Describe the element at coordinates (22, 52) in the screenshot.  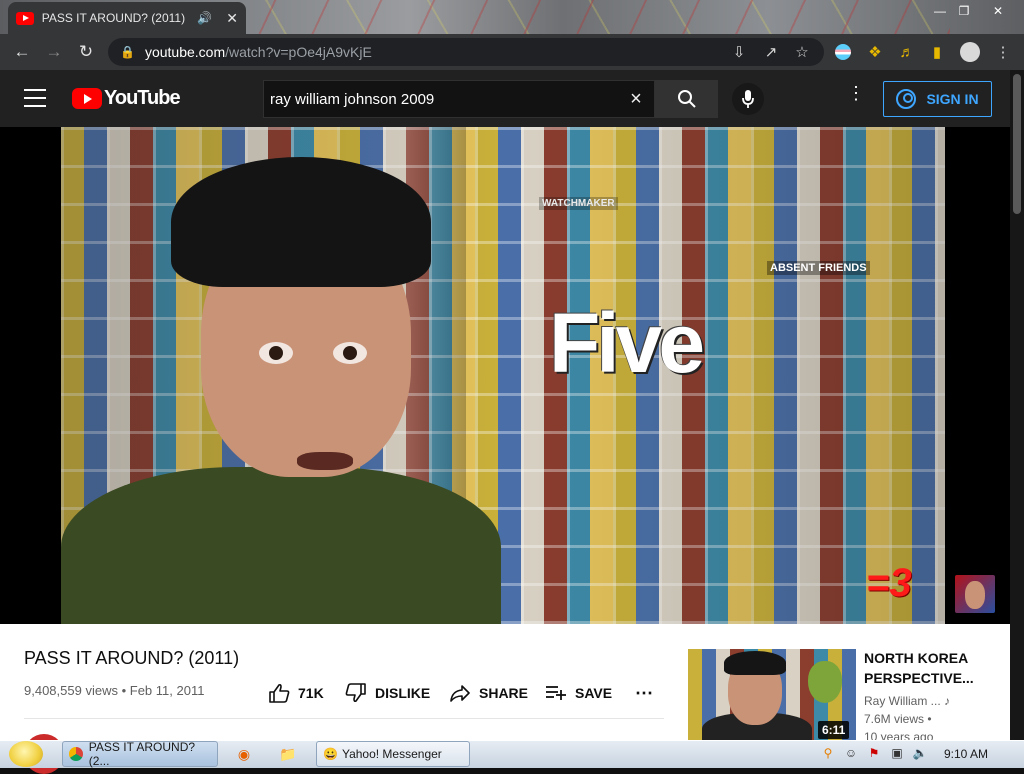
I see `back-arrow-icon: ←` at that location.